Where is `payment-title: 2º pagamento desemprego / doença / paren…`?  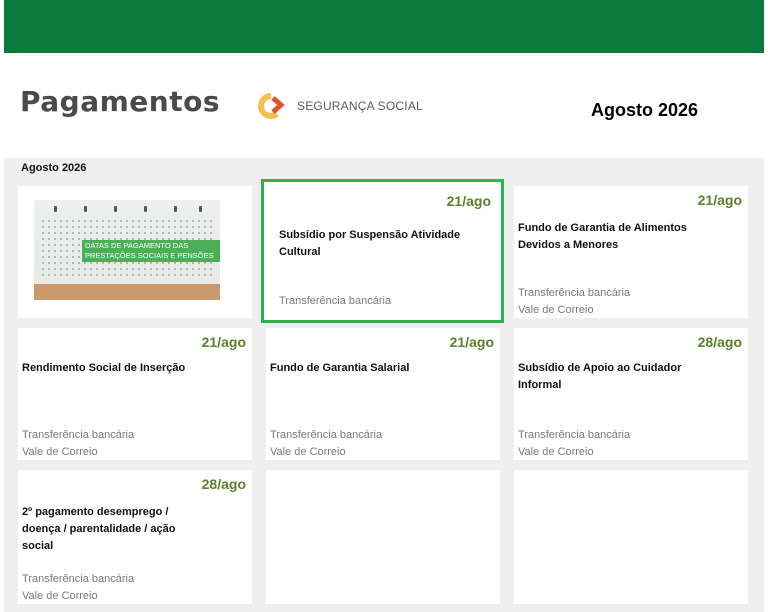 payment-title: 2º pagamento desemprego / doença / paren… is located at coordinates (99, 529).